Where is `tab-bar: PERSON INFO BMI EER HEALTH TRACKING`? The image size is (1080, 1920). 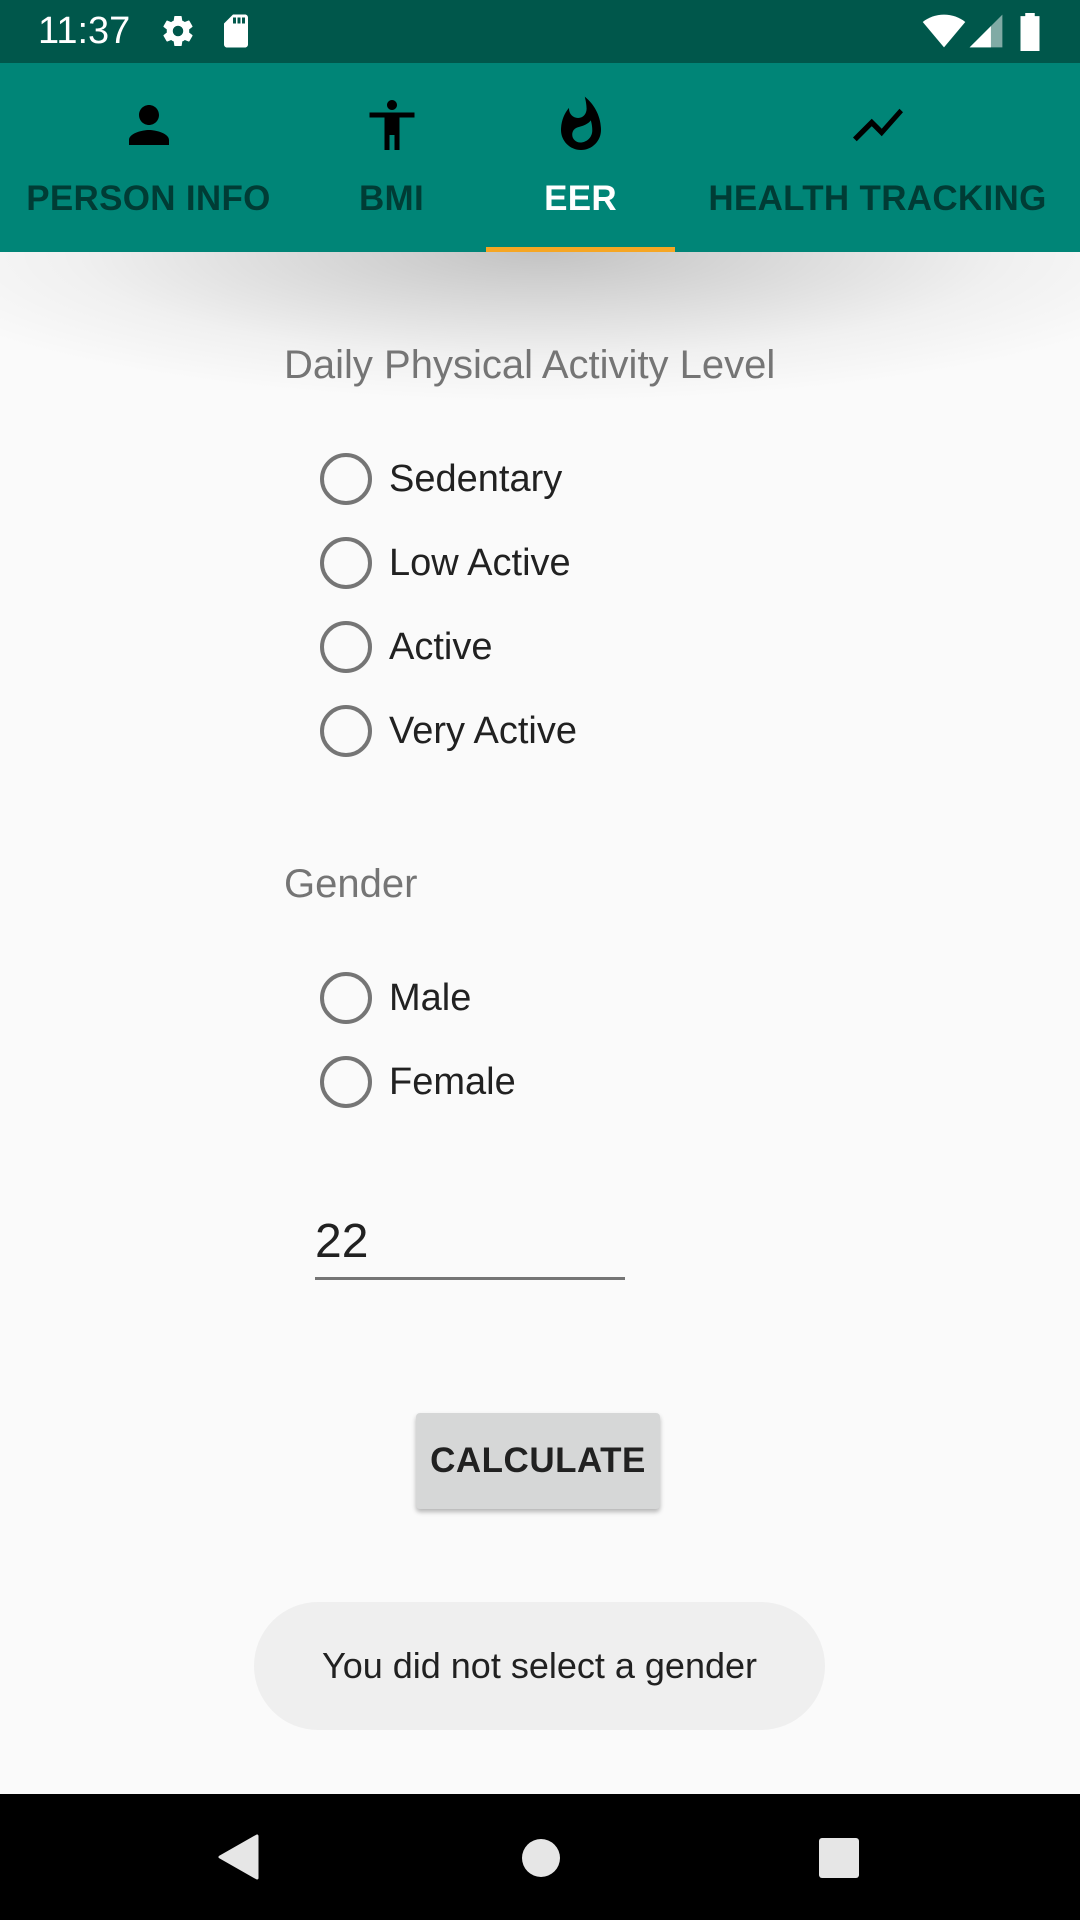 tab-bar: PERSON INFO BMI EER HEALTH TRACKING is located at coordinates (540, 158).